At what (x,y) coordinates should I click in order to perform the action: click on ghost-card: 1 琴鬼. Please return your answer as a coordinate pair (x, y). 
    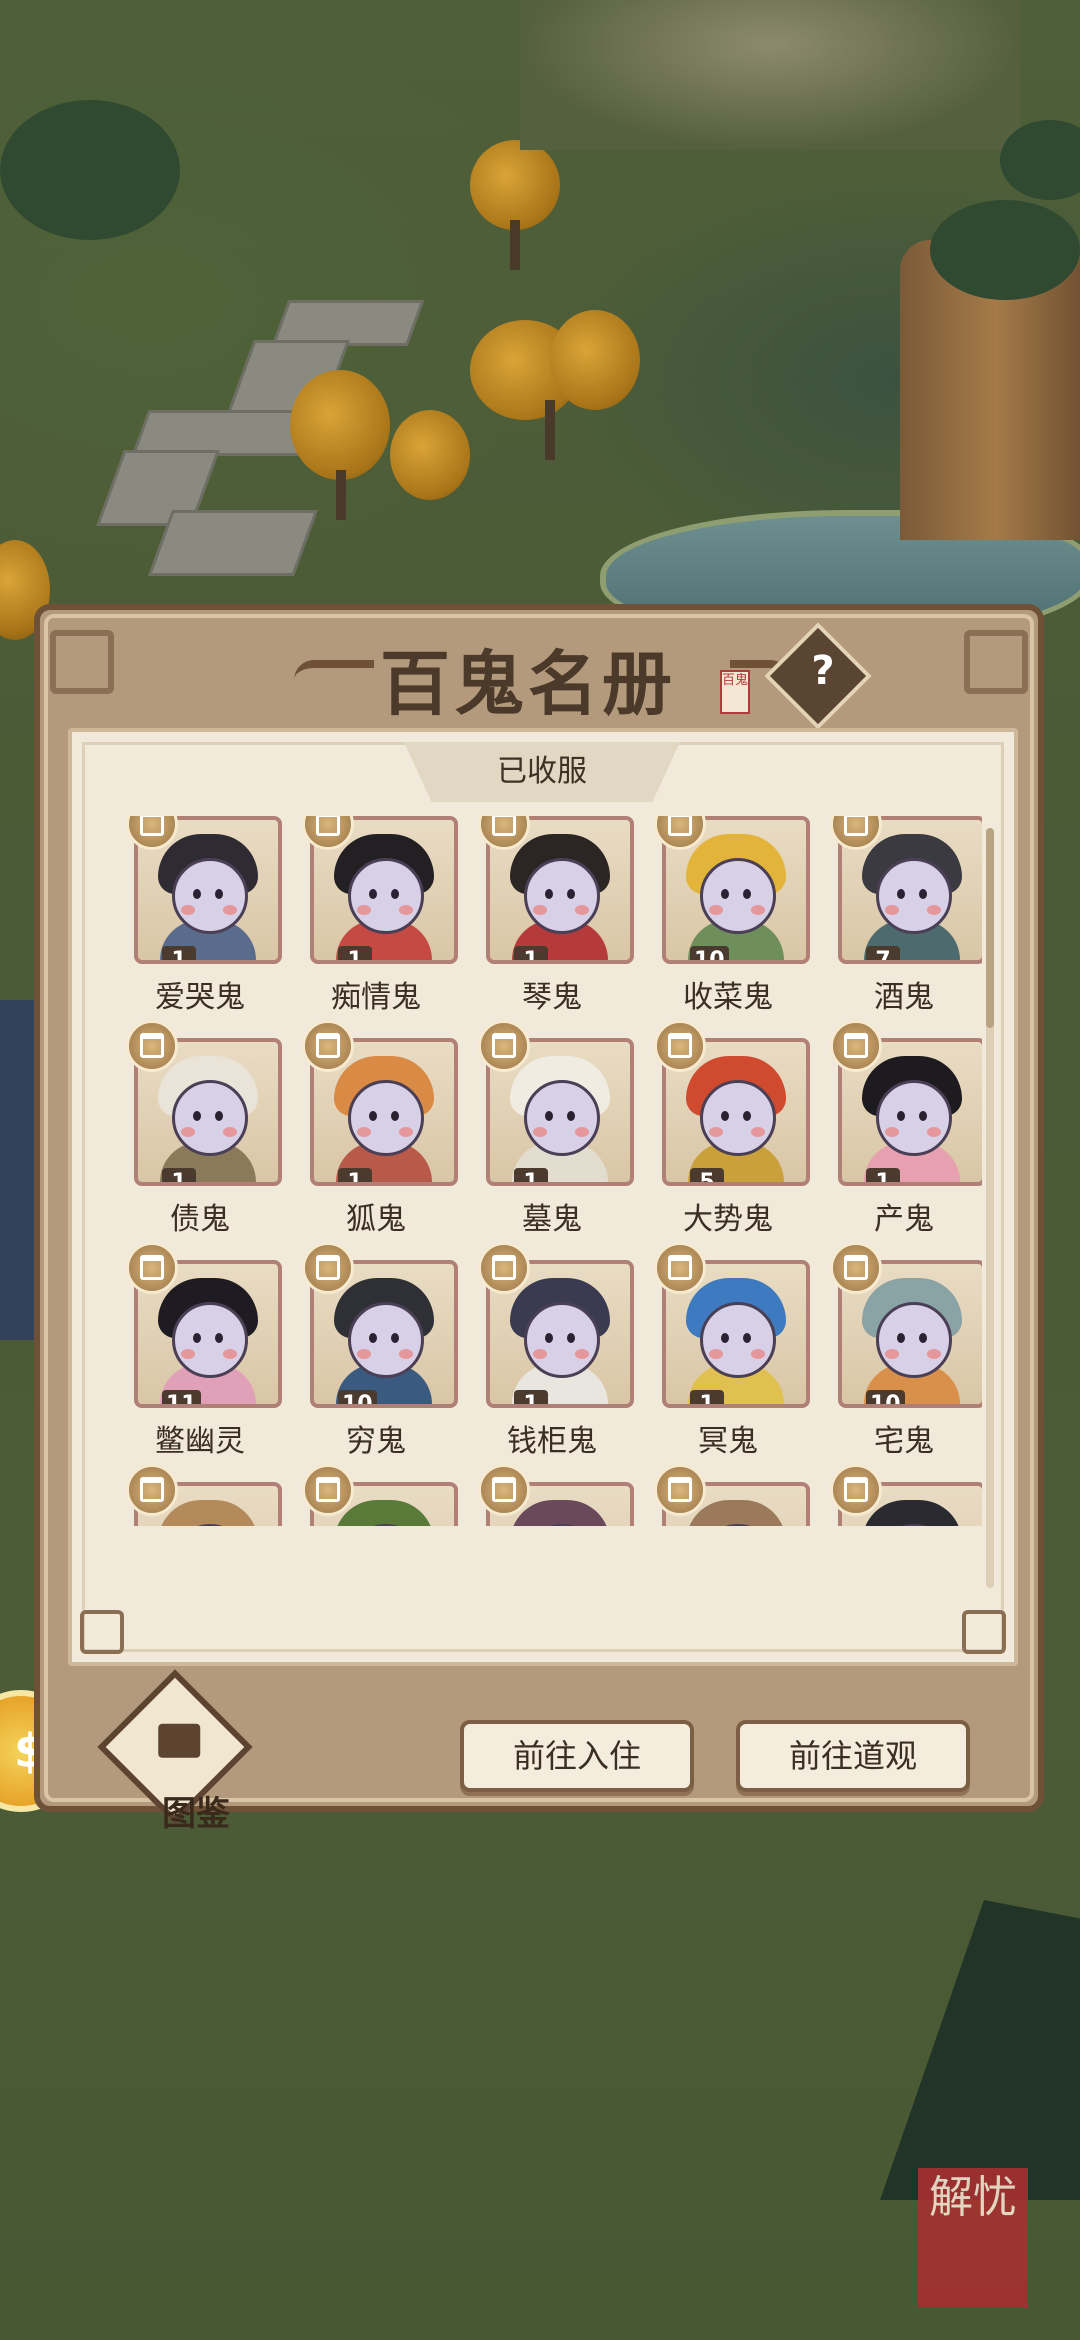
    Looking at the image, I should click on (552, 923).